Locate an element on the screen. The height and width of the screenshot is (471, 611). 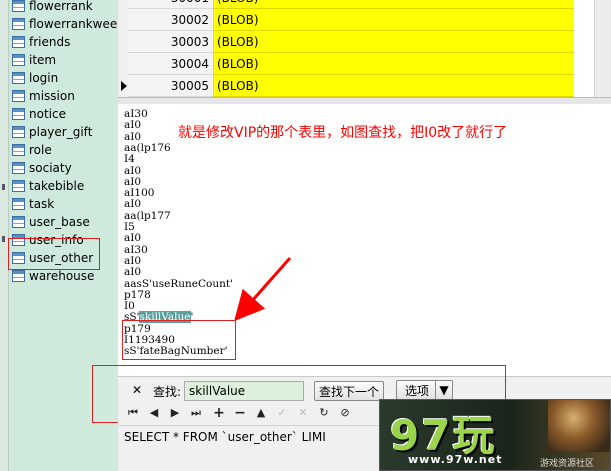
tree-item-role: role is located at coordinates (32, 150).